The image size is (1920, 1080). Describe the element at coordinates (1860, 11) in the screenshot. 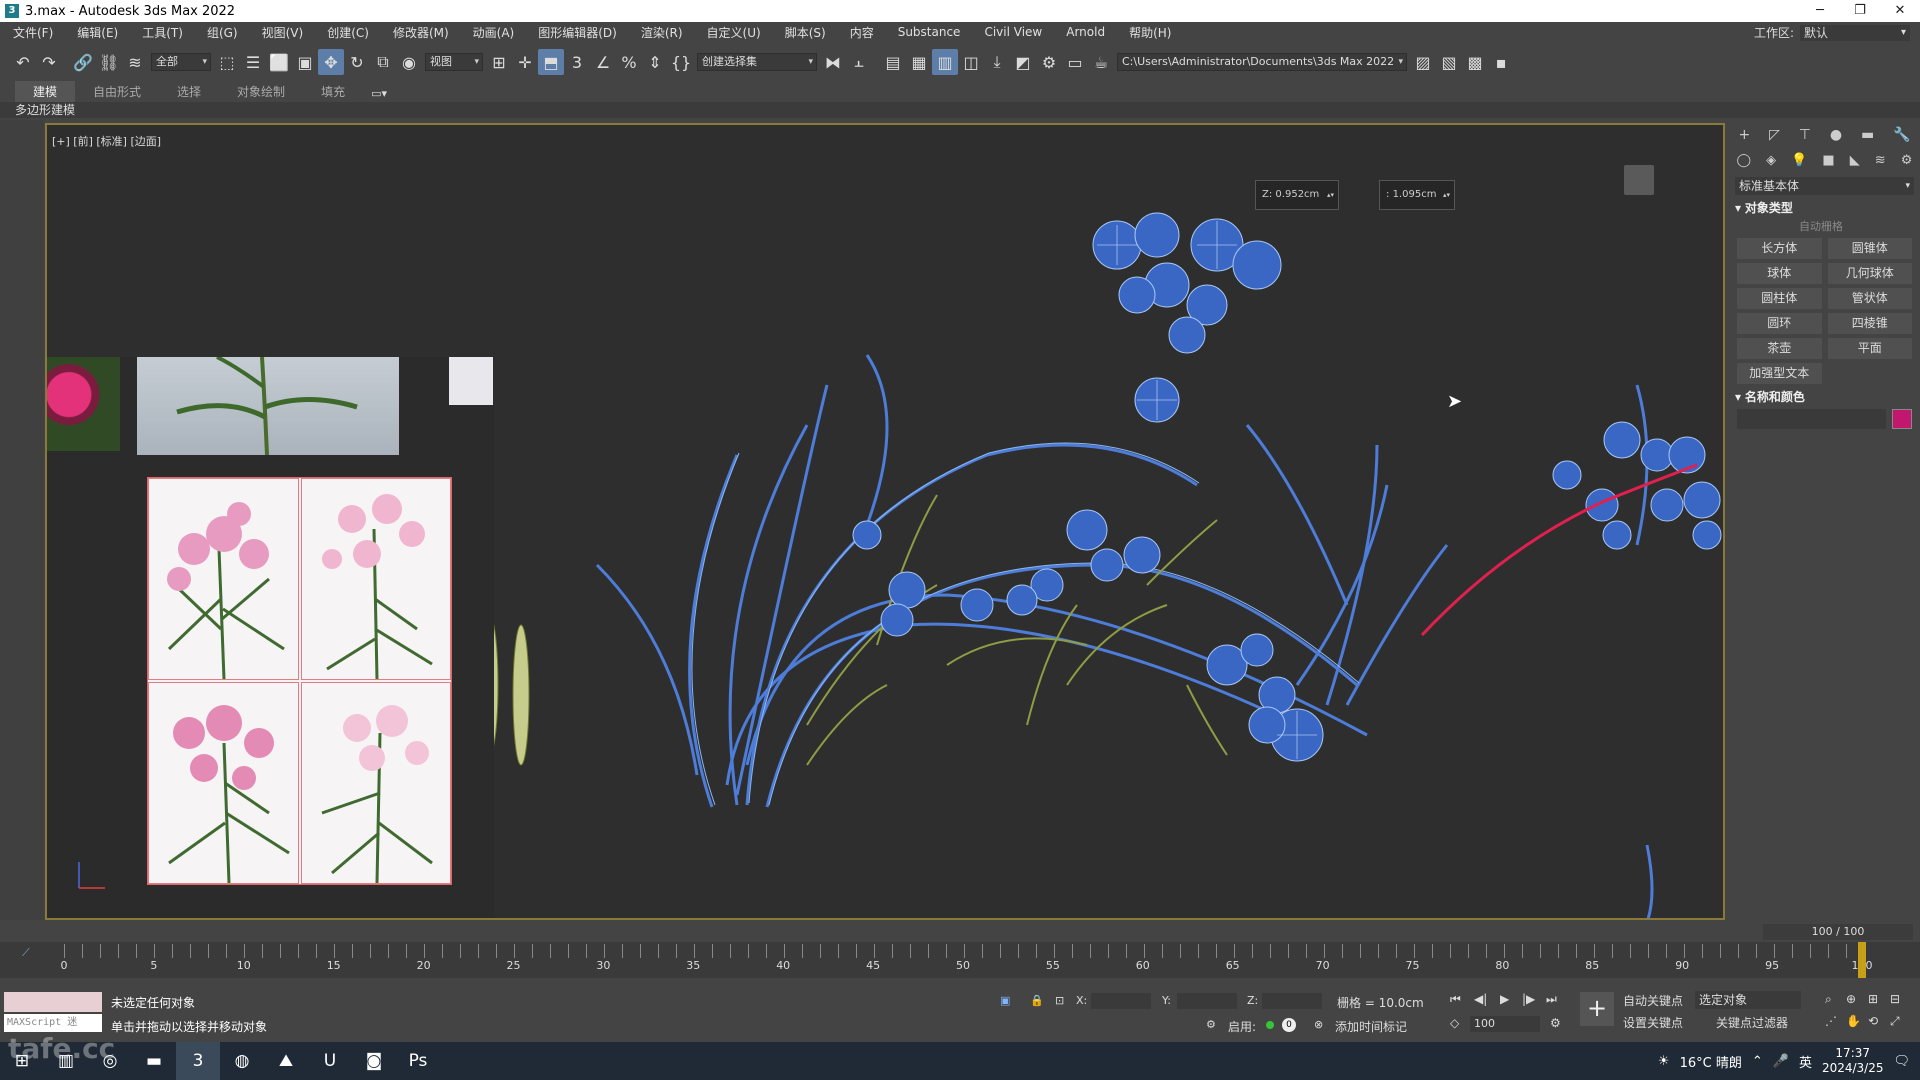

I see `maximize-button: ❐` at that location.